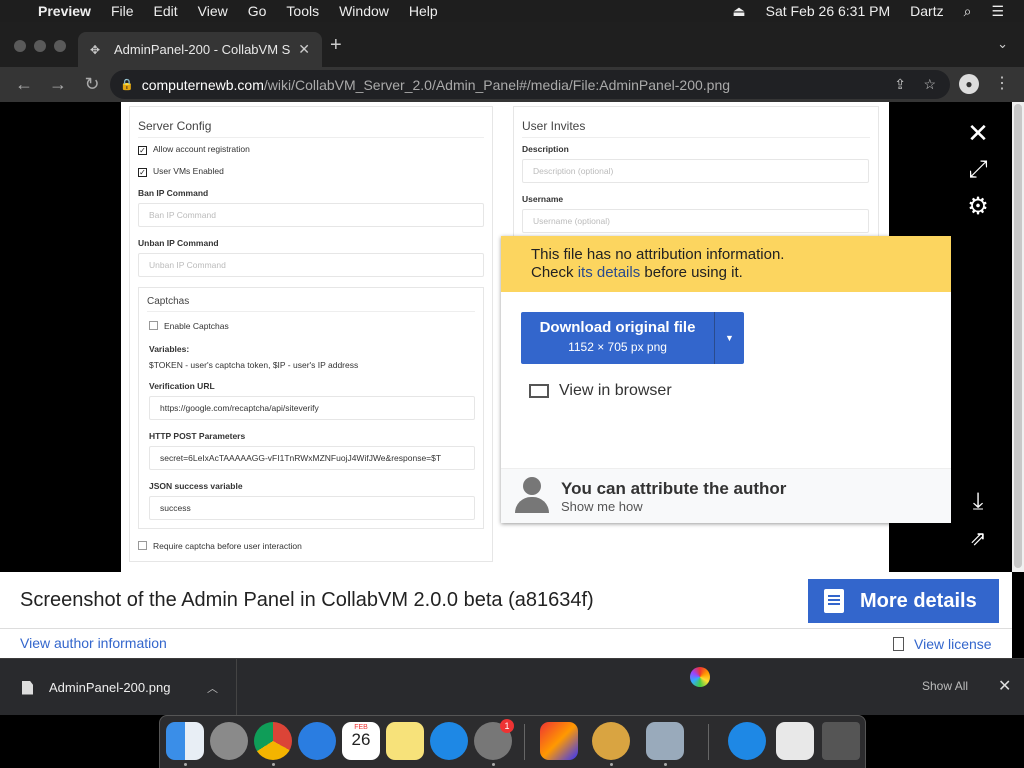  I want to click on ban-ip-label: Ban IP Command, so click(173, 193).